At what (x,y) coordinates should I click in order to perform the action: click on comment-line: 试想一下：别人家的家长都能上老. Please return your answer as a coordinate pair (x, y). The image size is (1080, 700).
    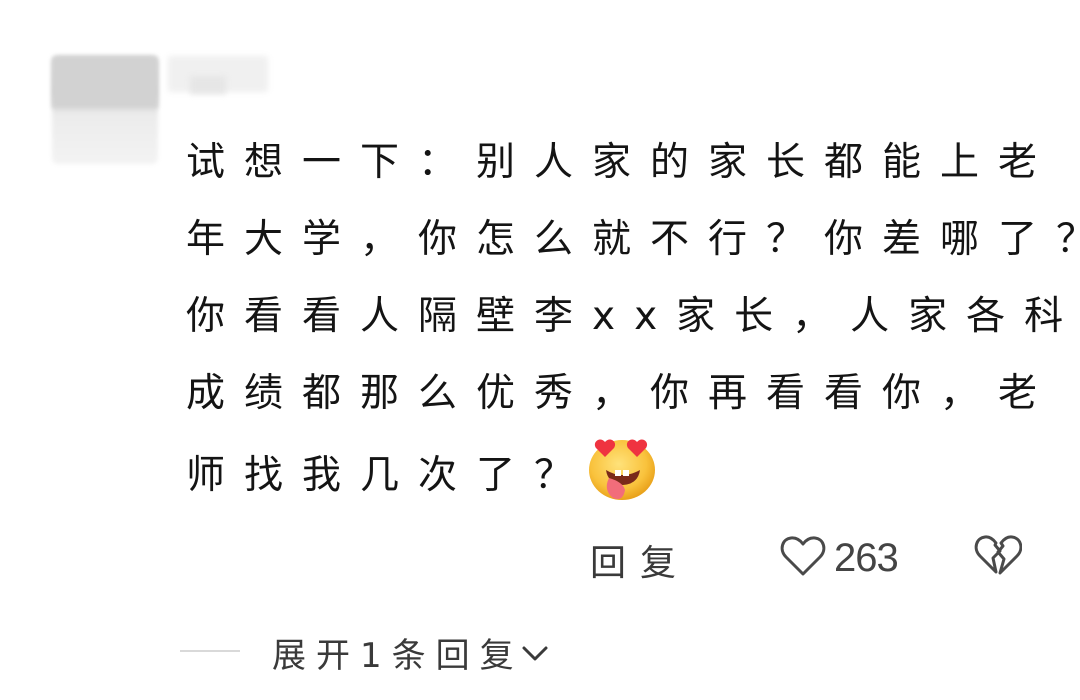
    Looking at the image, I should click on (621, 162).